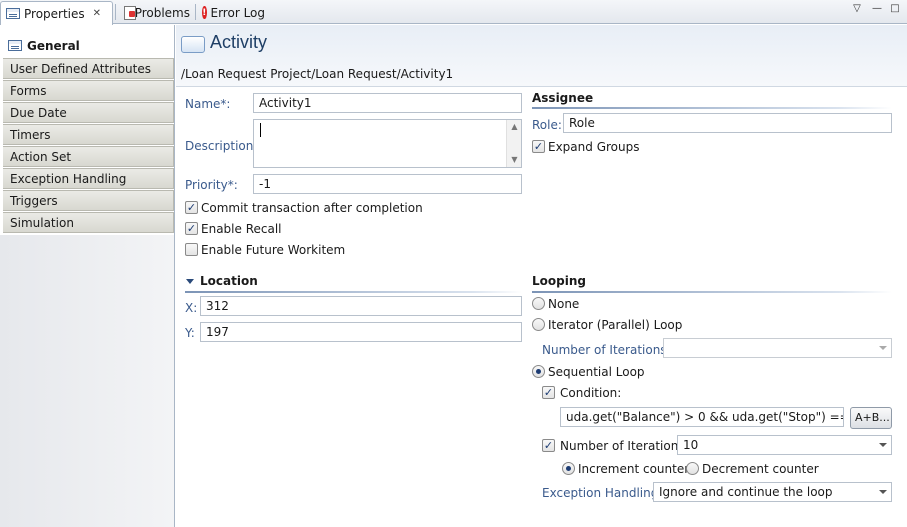 Image resolution: width=907 pixels, height=527 pixels. Describe the element at coordinates (13, 13) in the screenshot. I see `properties-icon` at that location.